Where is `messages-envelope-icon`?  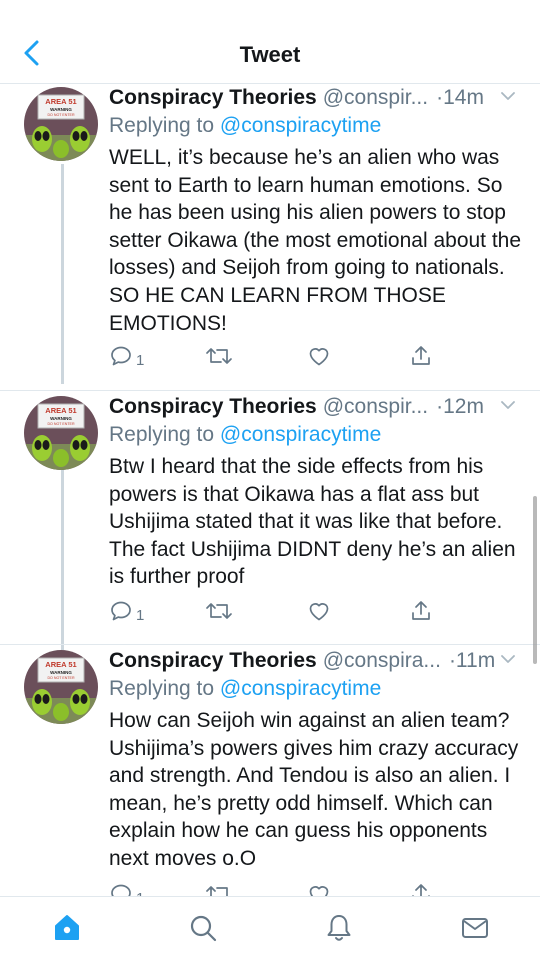 messages-envelope-icon is located at coordinates (475, 928).